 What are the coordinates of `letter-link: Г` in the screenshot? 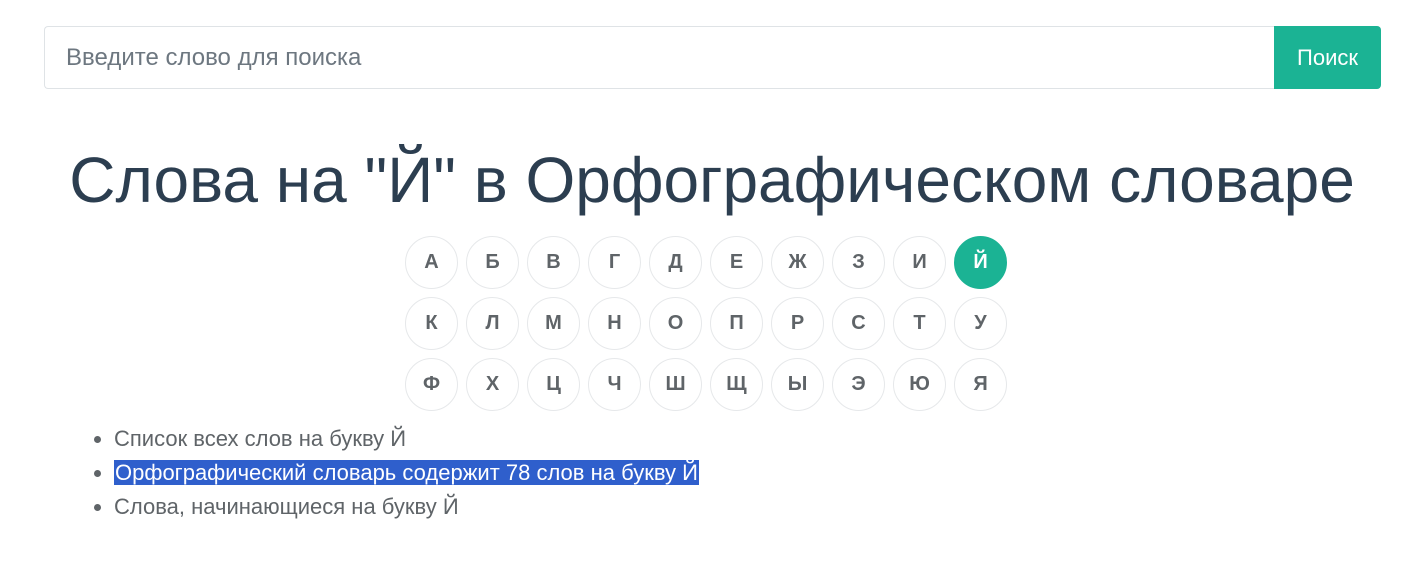 It's located at (614, 262).